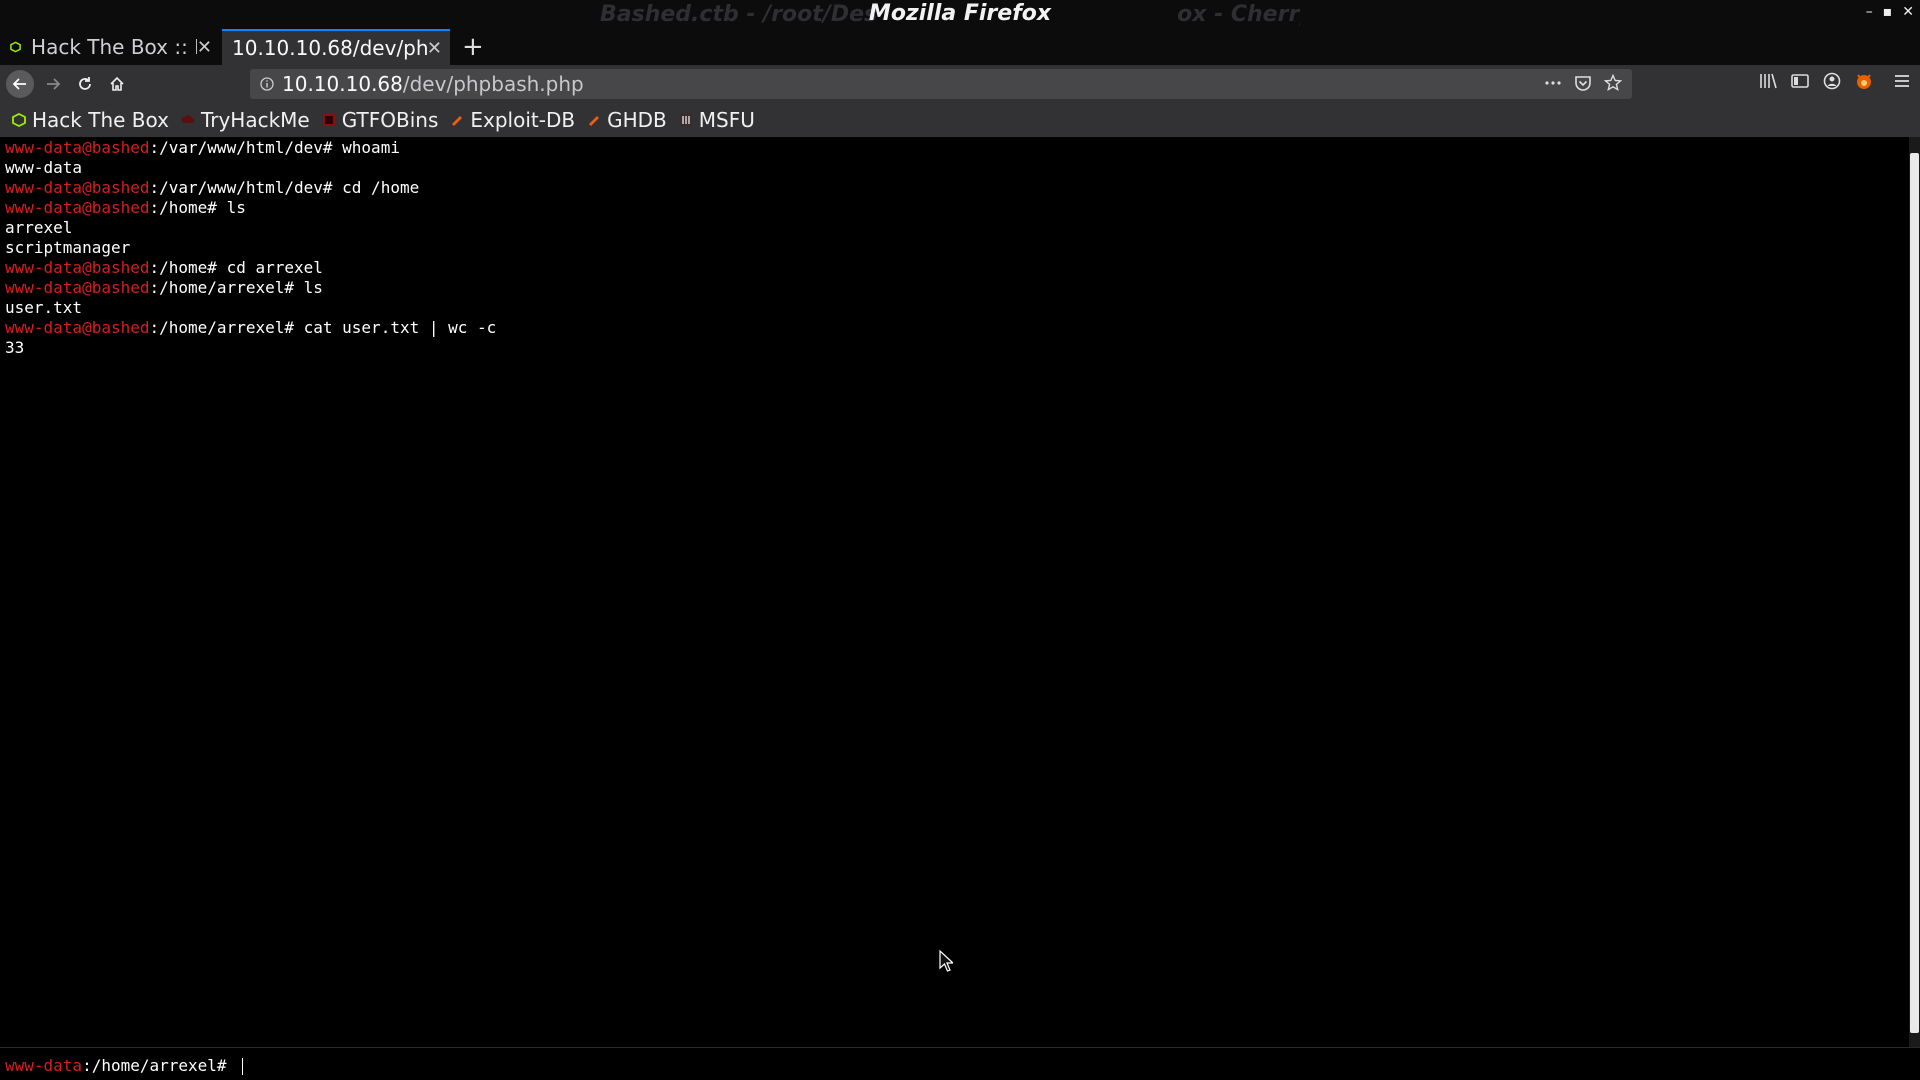 The width and height of the screenshot is (1920, 1080). Describe the element at coordinates (457, 121) in the screenshot. I see `exploitdb-icon` at that location.